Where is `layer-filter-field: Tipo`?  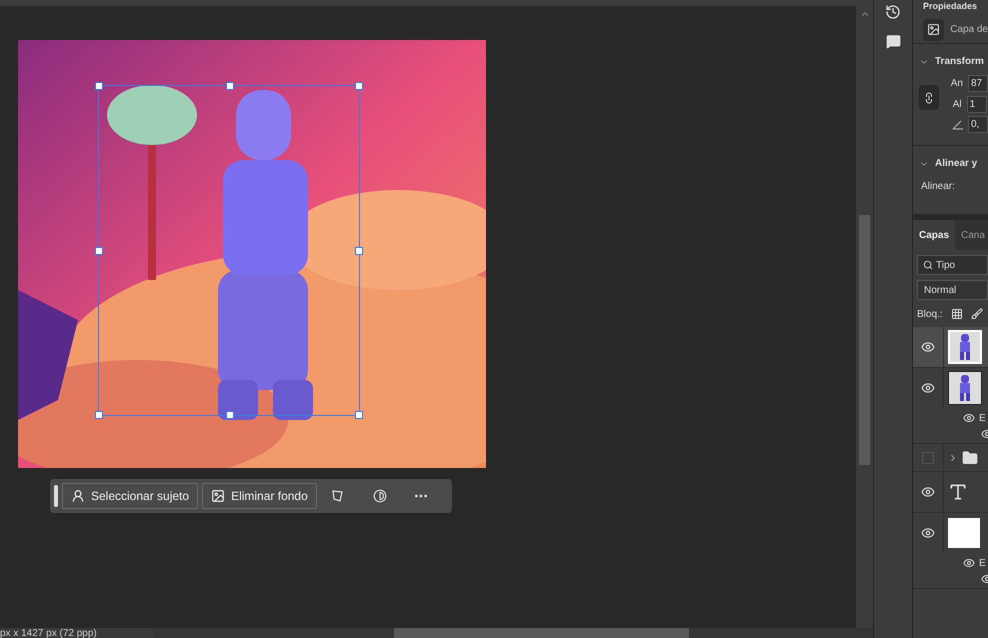
layer-filter-field: Tipo is located at coordinates (952, 265).